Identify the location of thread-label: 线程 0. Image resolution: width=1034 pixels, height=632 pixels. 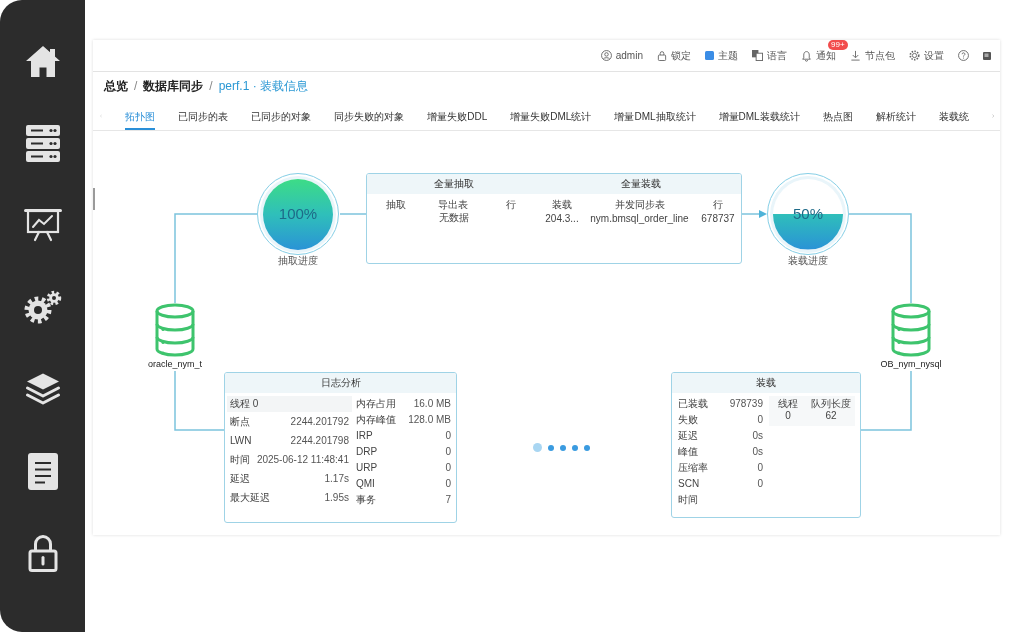
(289, 404).